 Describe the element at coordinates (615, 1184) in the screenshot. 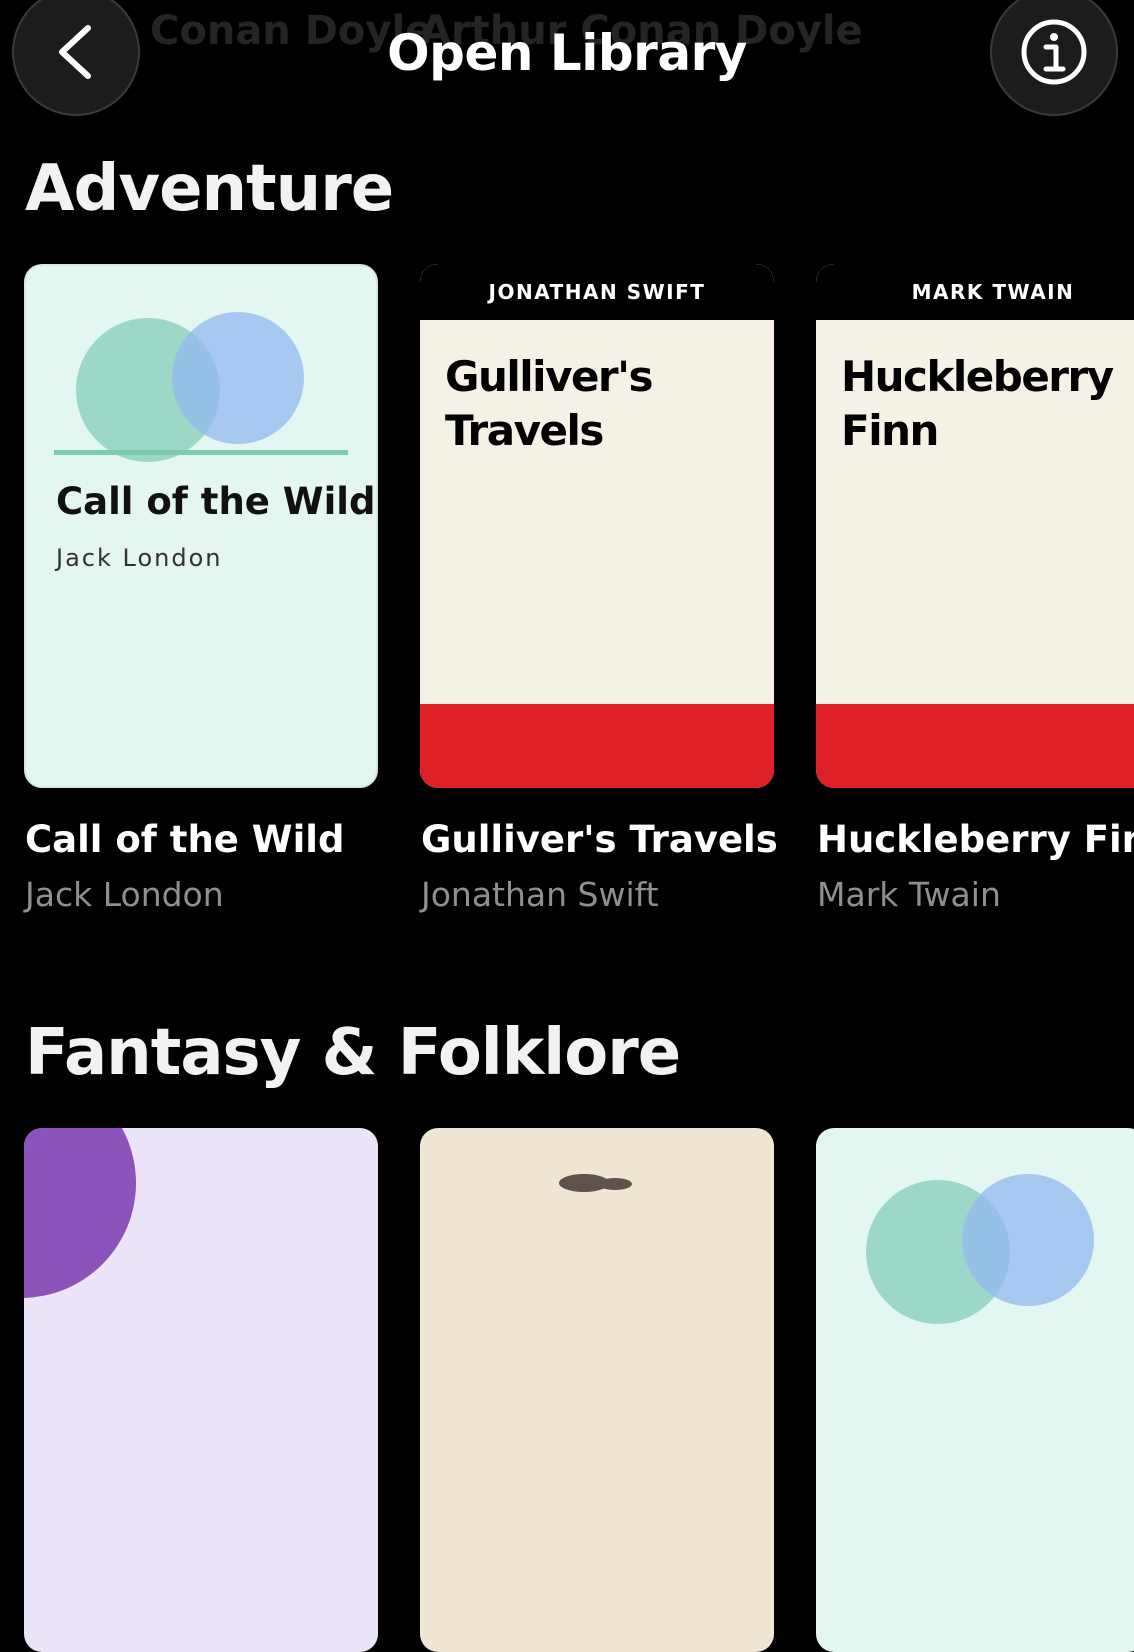

I see `cover-stone-shape` at that location.